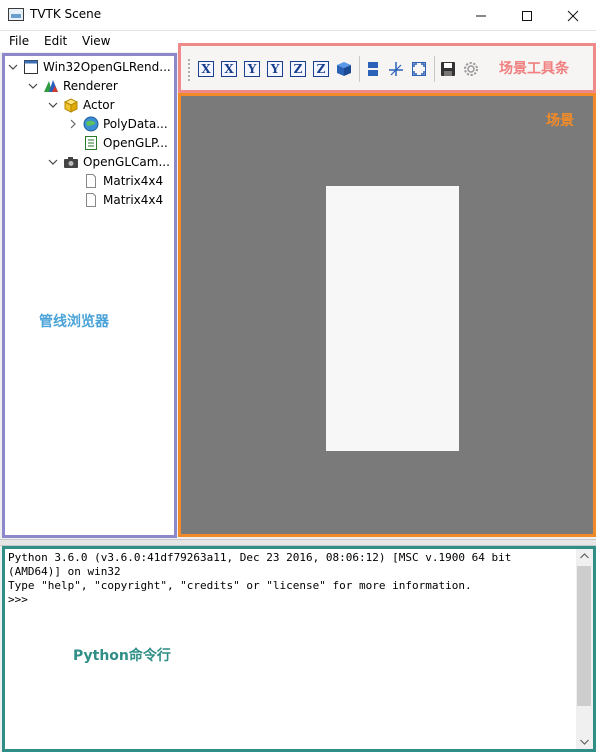 The width and height of the screenshot is (596, 752). I want to click on axes-button, so click(396, 69).